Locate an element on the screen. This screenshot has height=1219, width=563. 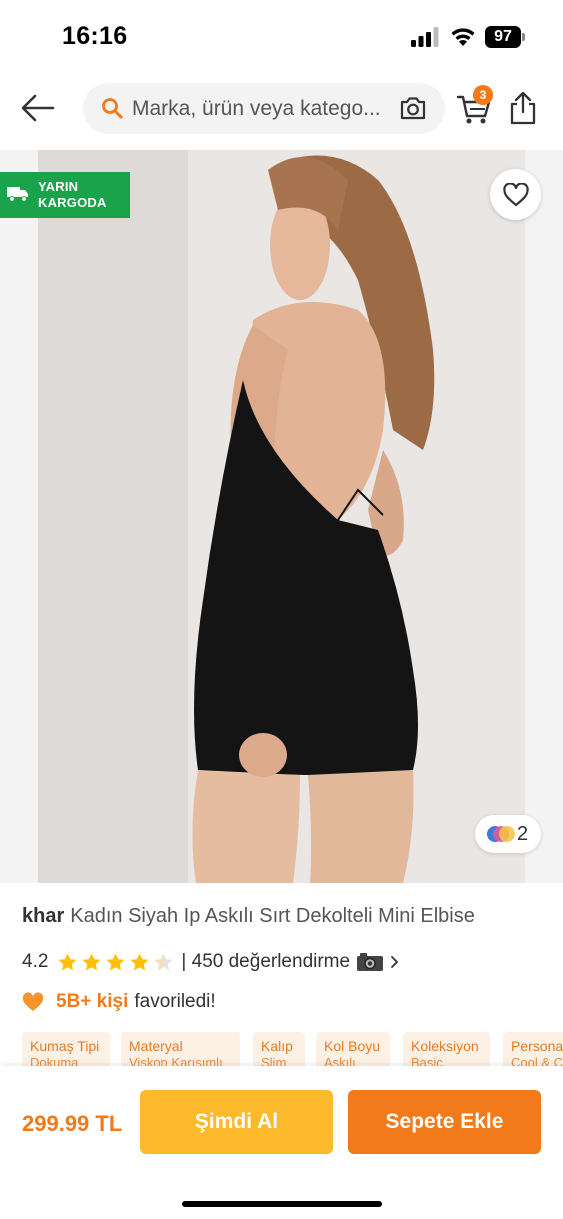
favorite-button is located at coordinates (515, 194).